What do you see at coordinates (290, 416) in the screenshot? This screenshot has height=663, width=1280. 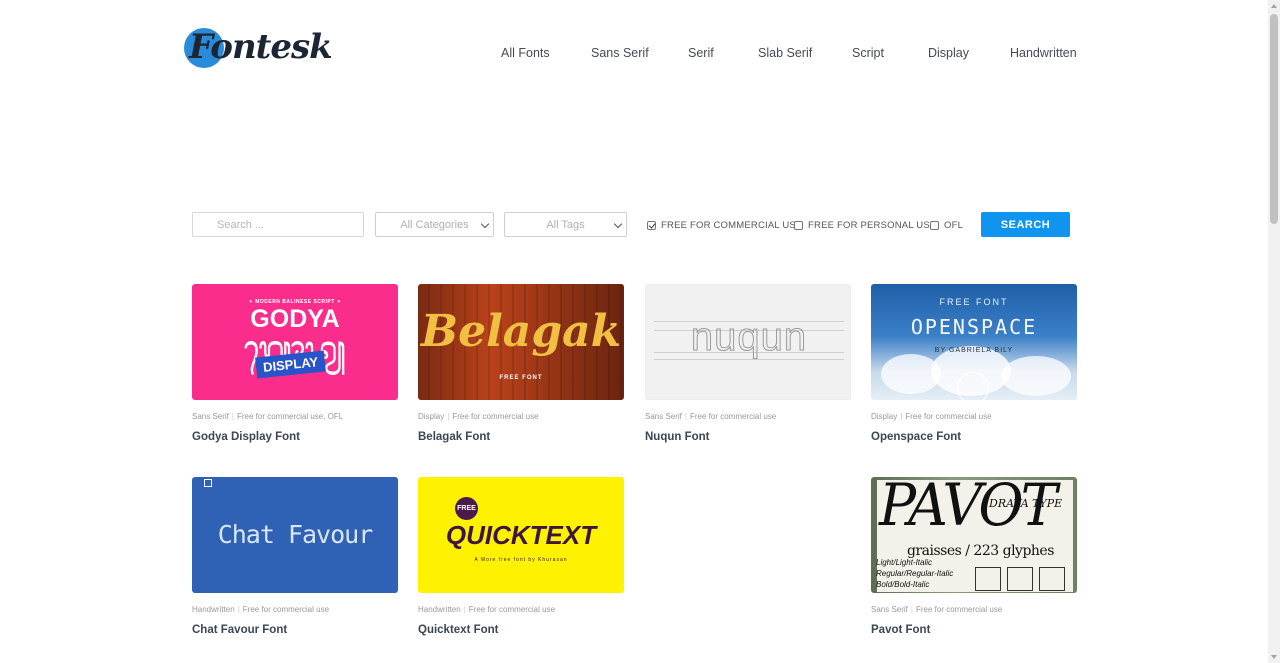 I see `font-license: Free for commercial use, OFL` at bounding box center [290, 416].